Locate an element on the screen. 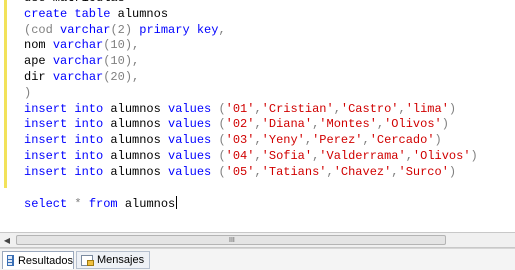  editor-gutter is located at coordinates (4, 116).